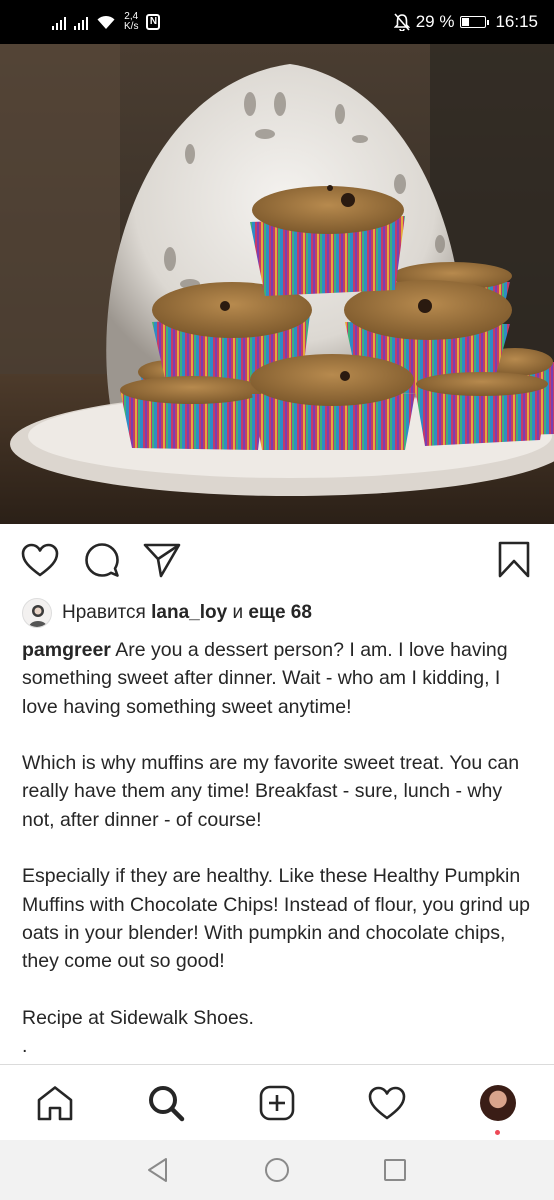 This screenshot has height=1200, width=554. I want to click on nfc-icon: N, so click(153, 22).